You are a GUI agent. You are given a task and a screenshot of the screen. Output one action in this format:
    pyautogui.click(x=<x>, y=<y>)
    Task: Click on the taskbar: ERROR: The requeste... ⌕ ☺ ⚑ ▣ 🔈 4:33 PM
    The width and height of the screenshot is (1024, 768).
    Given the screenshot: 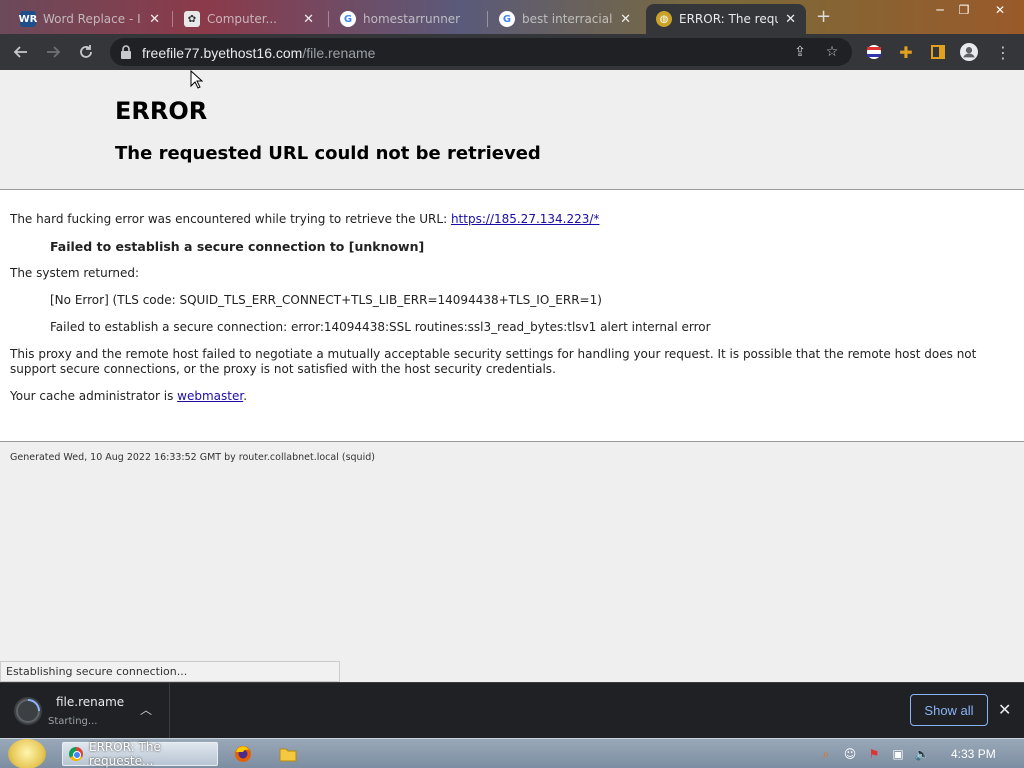 What is the action you would take?
    pyautogui.click(x=512, y=753)
    